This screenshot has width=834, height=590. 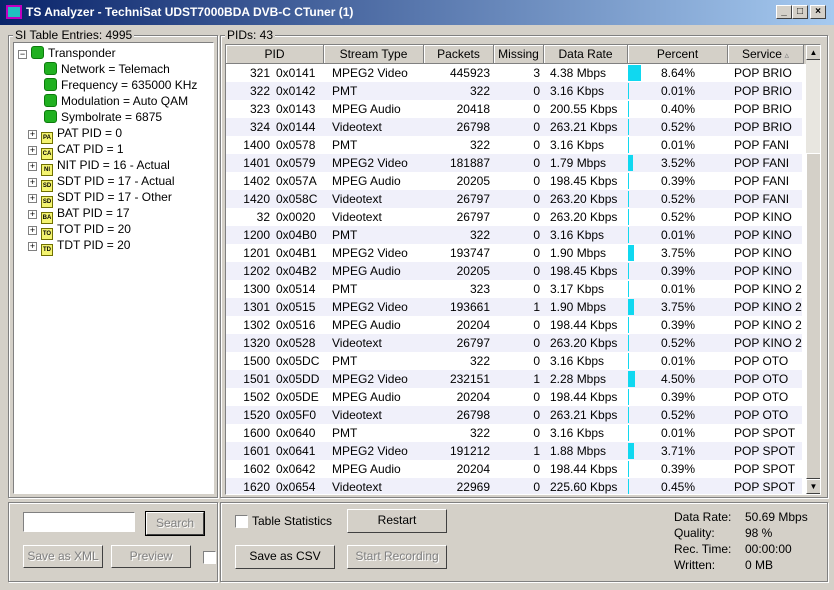 What do you see at coordinates (79, 230) in the screenshot?
I see `tree-item-table: + TO TOT PID = 20` at bounding box center [79, 230].